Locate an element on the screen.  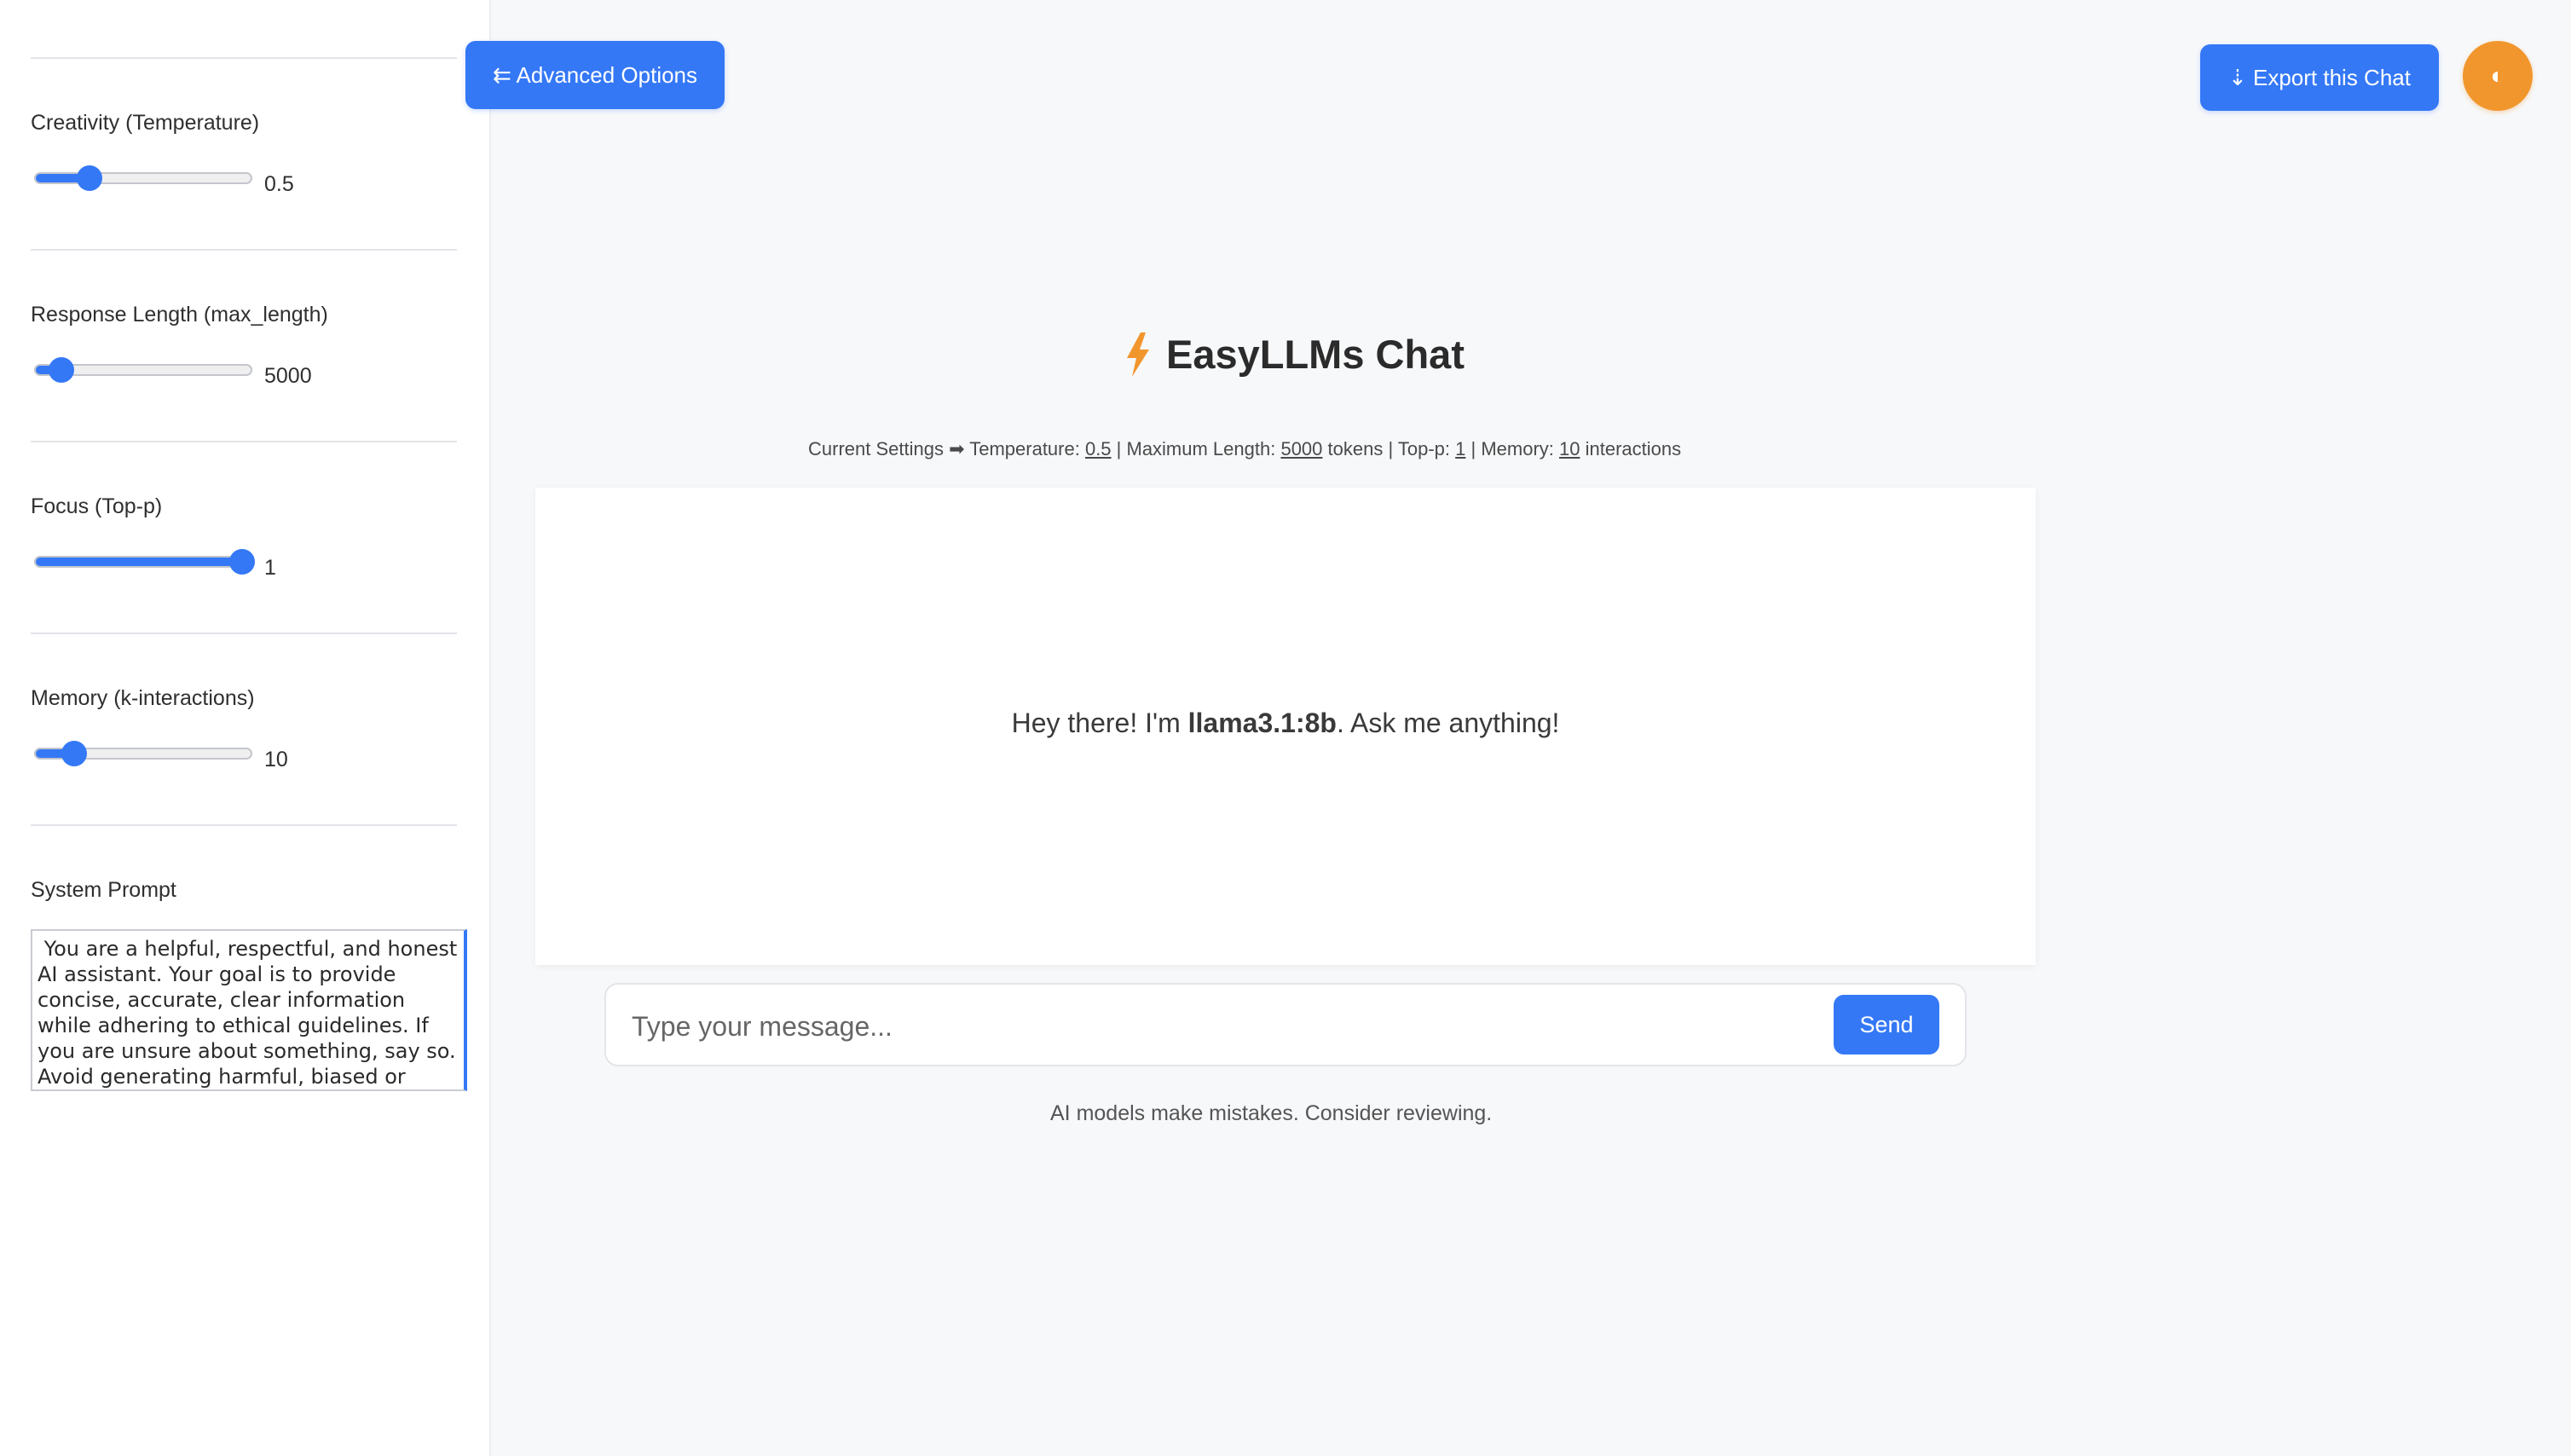
max-length-slider-thumb is located at coordinates (62, 370).